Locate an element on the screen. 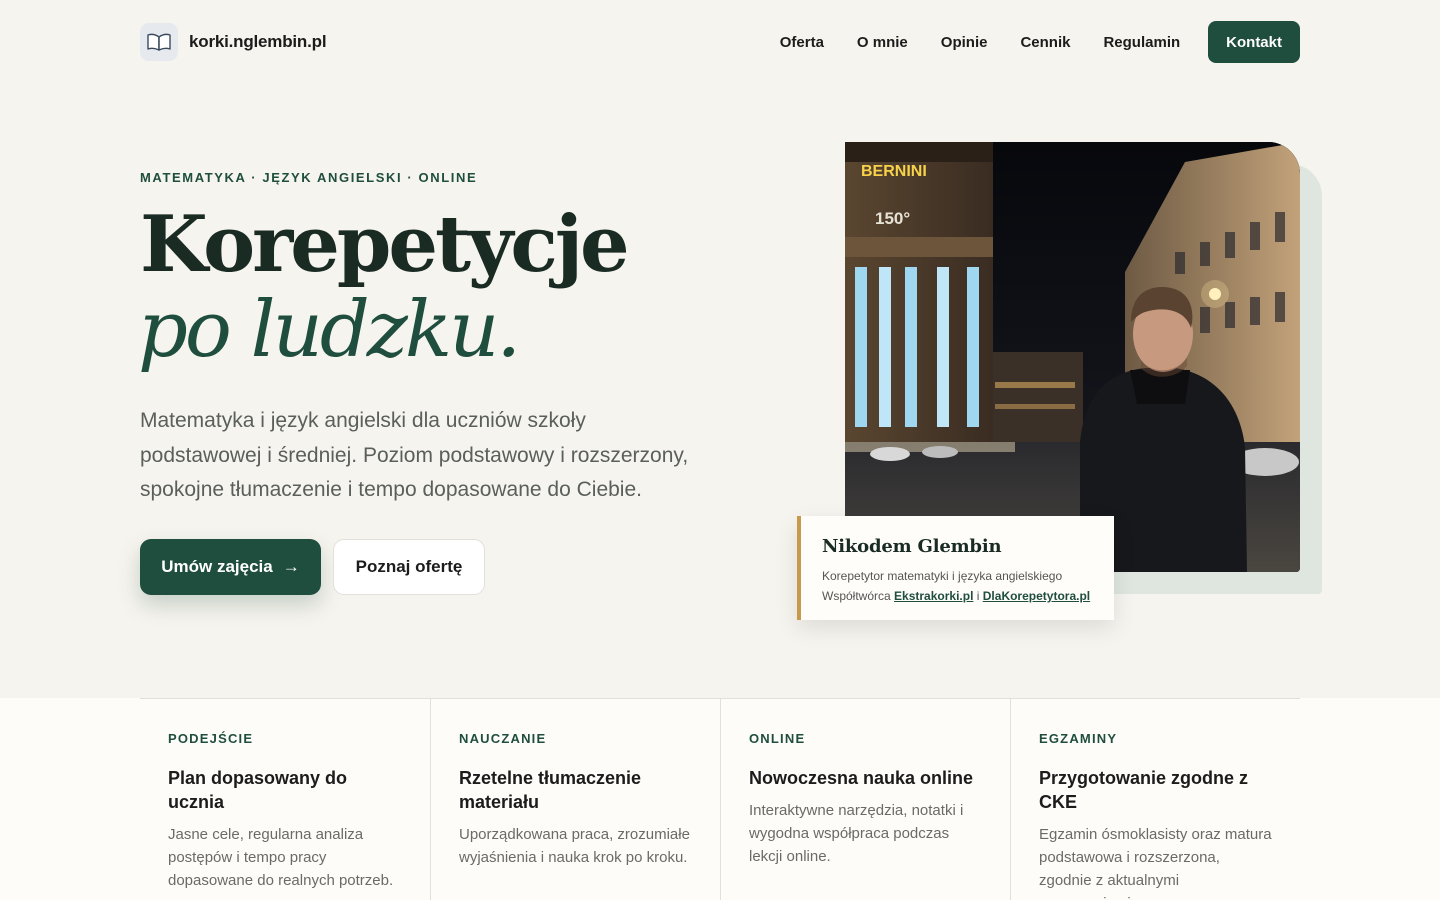  profile-collab-joiner: i is located at coordinates (978, 596).